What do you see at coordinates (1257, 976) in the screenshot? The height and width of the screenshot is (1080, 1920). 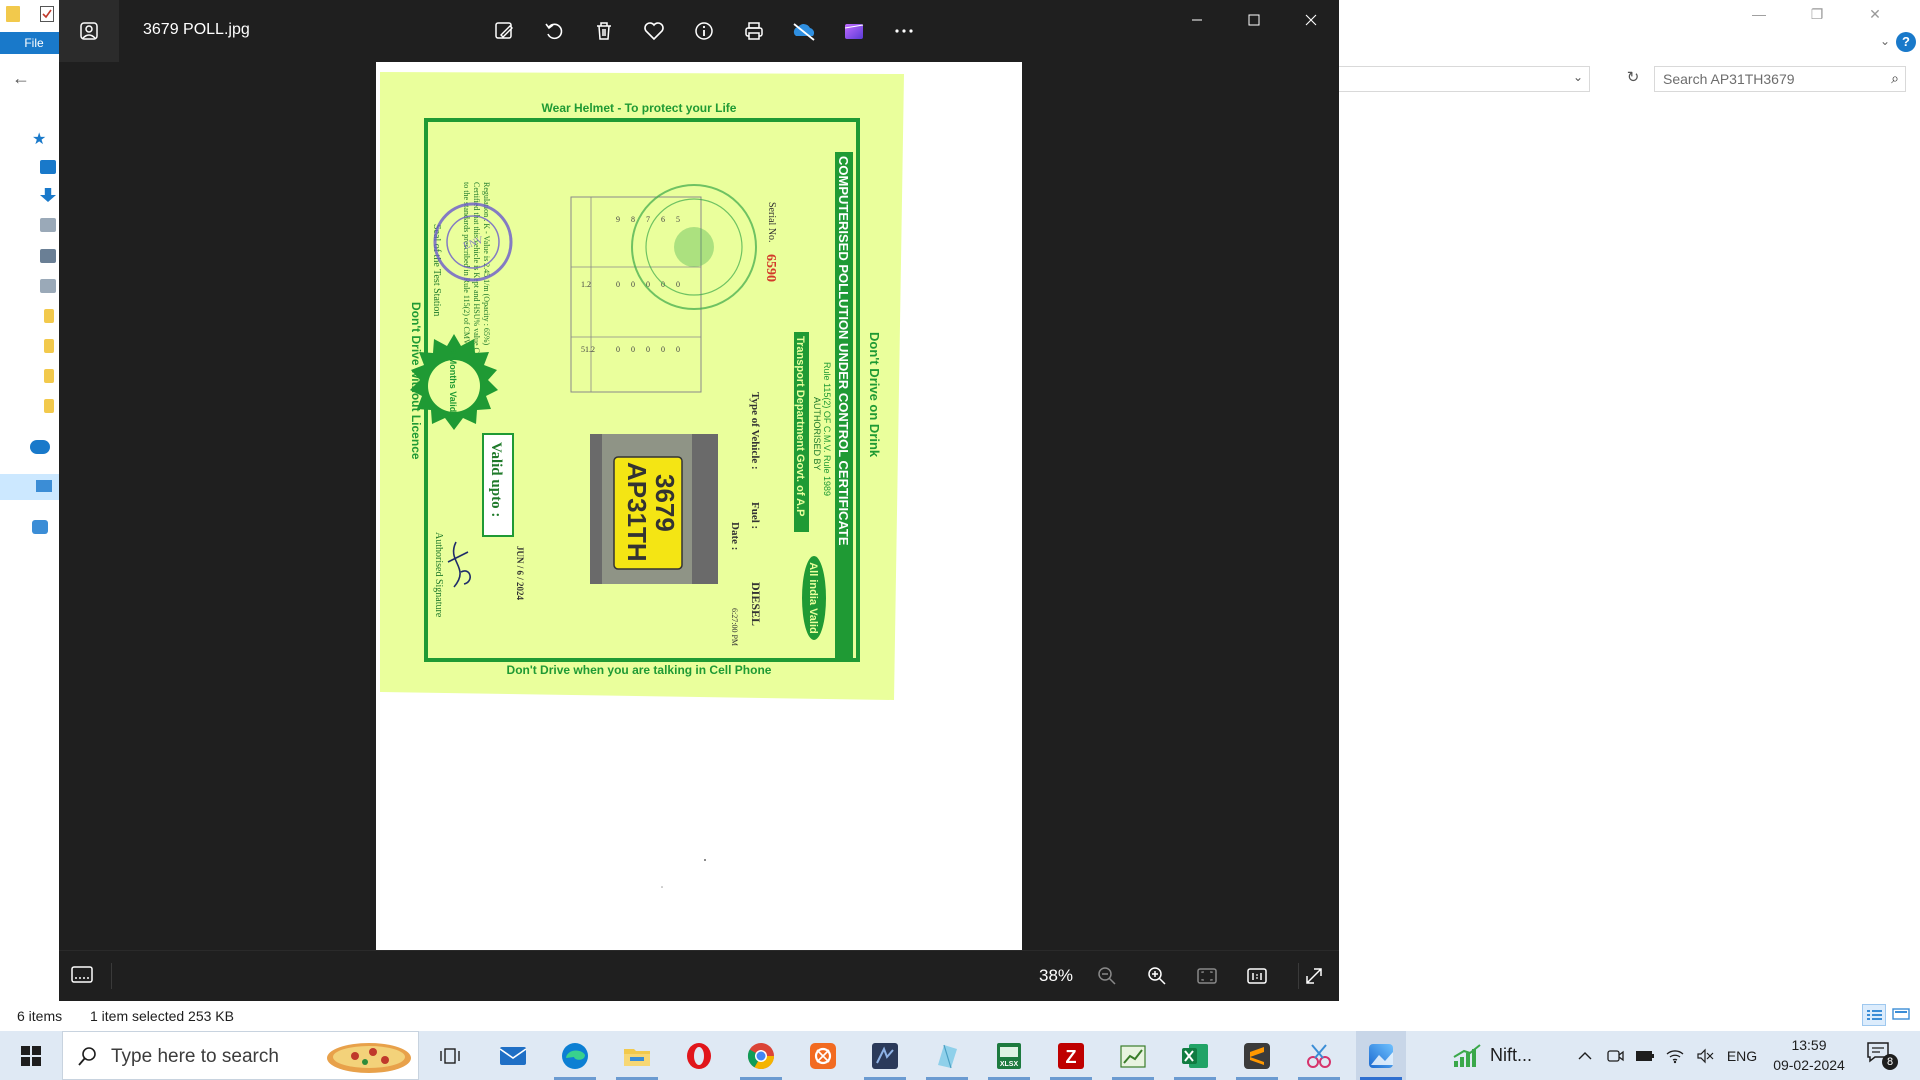 I see `actual-size-icon` at bounding box center [1257, 976].